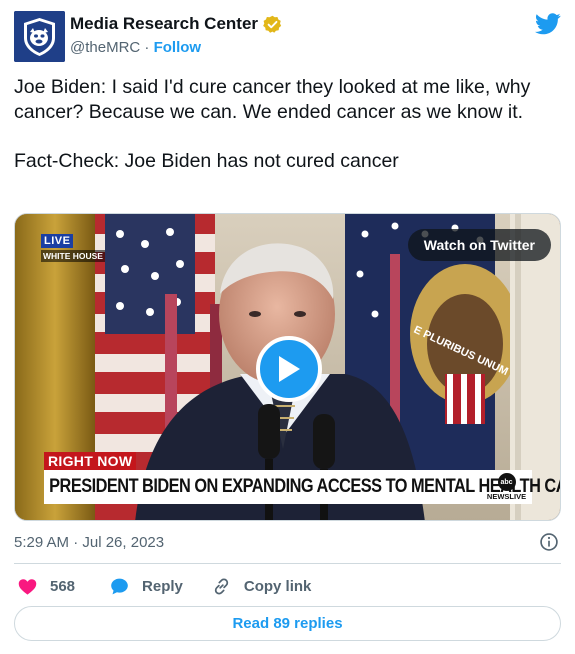 Image resolution: width=575 pixels, height=654 pixels. I want to click on link-icon, so click(221, 586).